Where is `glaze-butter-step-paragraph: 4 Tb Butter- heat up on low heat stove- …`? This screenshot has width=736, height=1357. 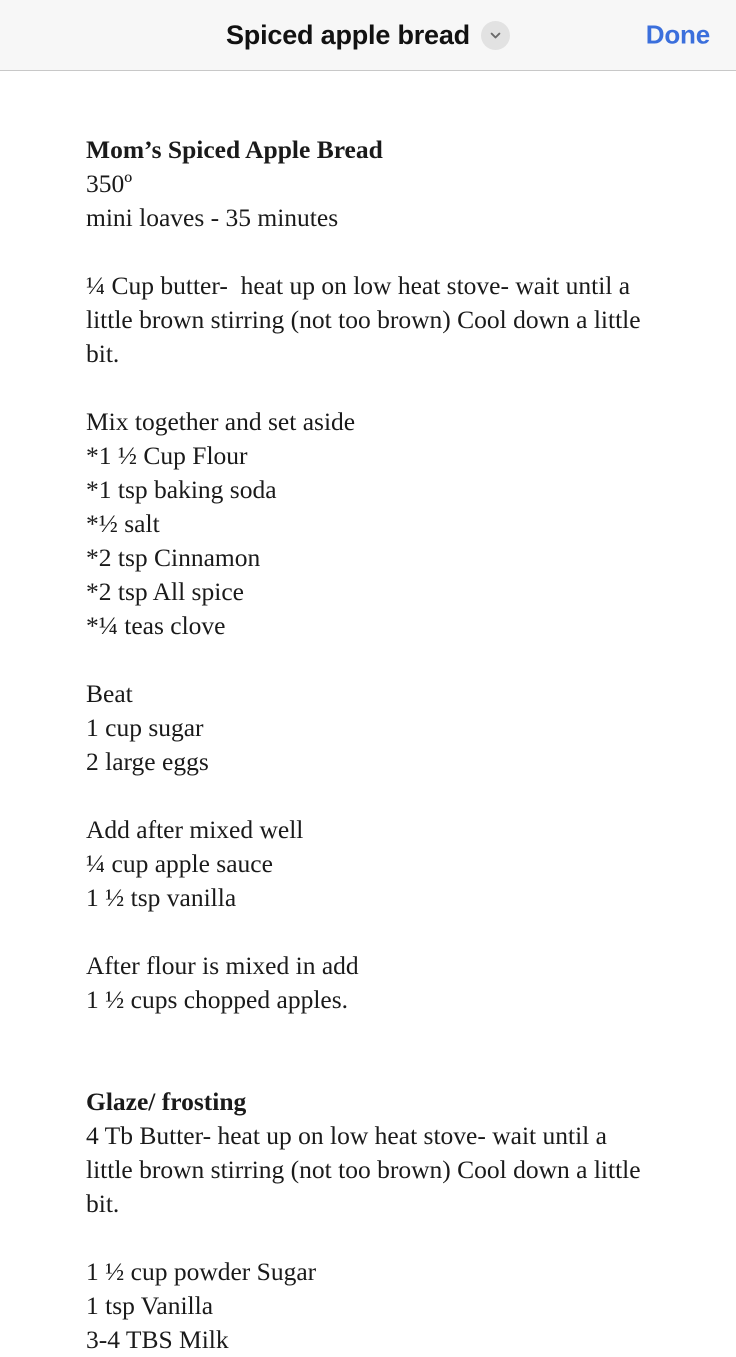 glaze-butter-step-paragraph: 4 Tb Butter- heat up on low heat stove- … is located at coordinates (366, 1169).